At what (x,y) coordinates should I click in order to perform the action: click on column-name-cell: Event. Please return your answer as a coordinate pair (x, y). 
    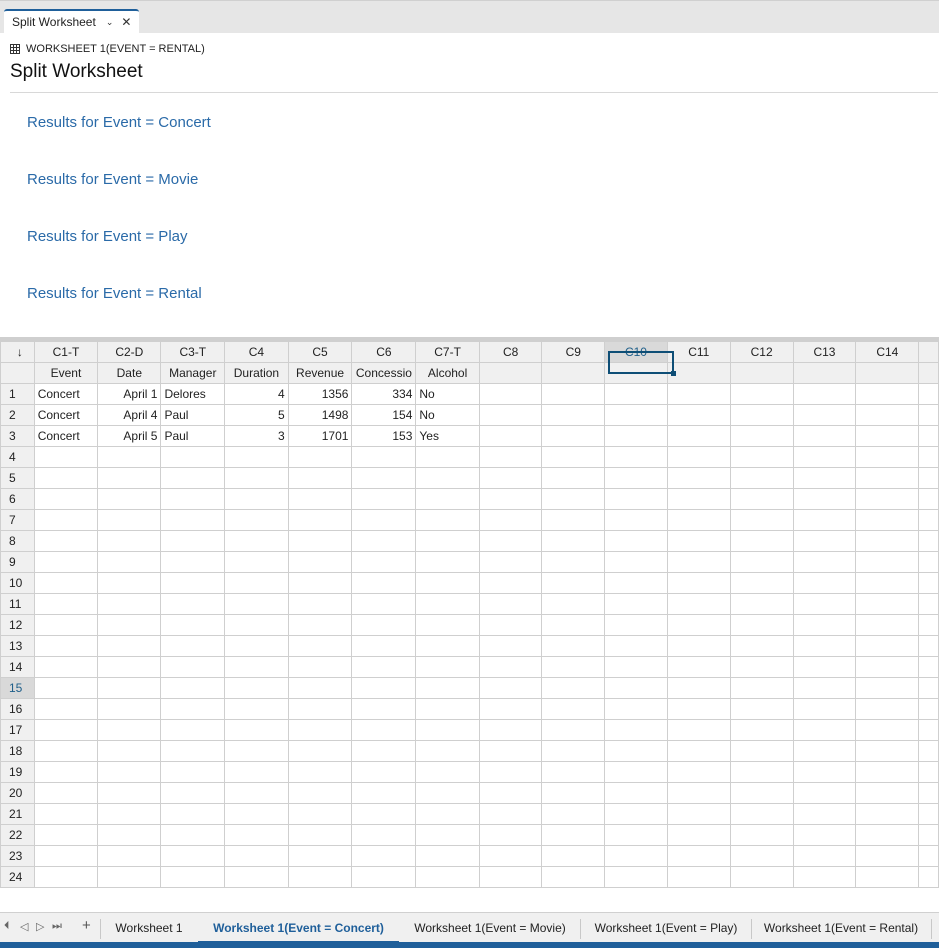
    Looking at the image, I should click on (66, 373).